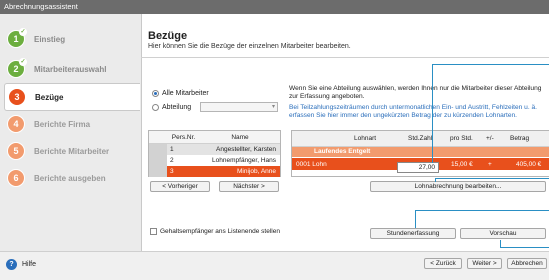 This screenshot has height=280, width=549. I want to click on forward-button: Weiter >, so click(484, 263).